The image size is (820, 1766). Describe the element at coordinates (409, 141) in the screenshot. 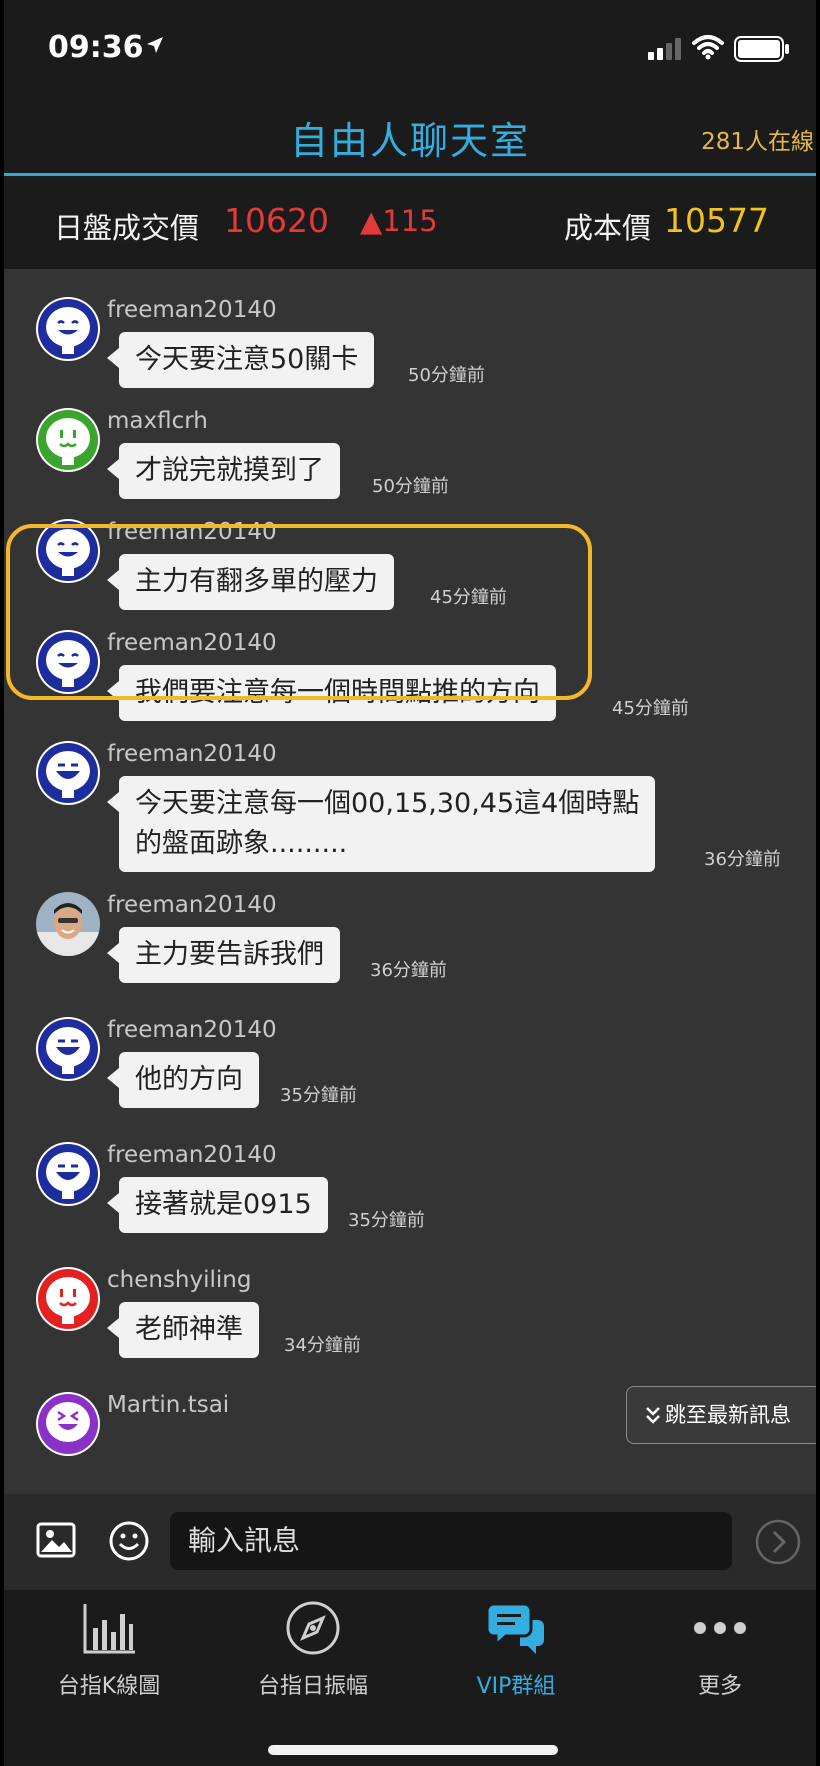

I see `page-title: 自由人聊天室` at that location.